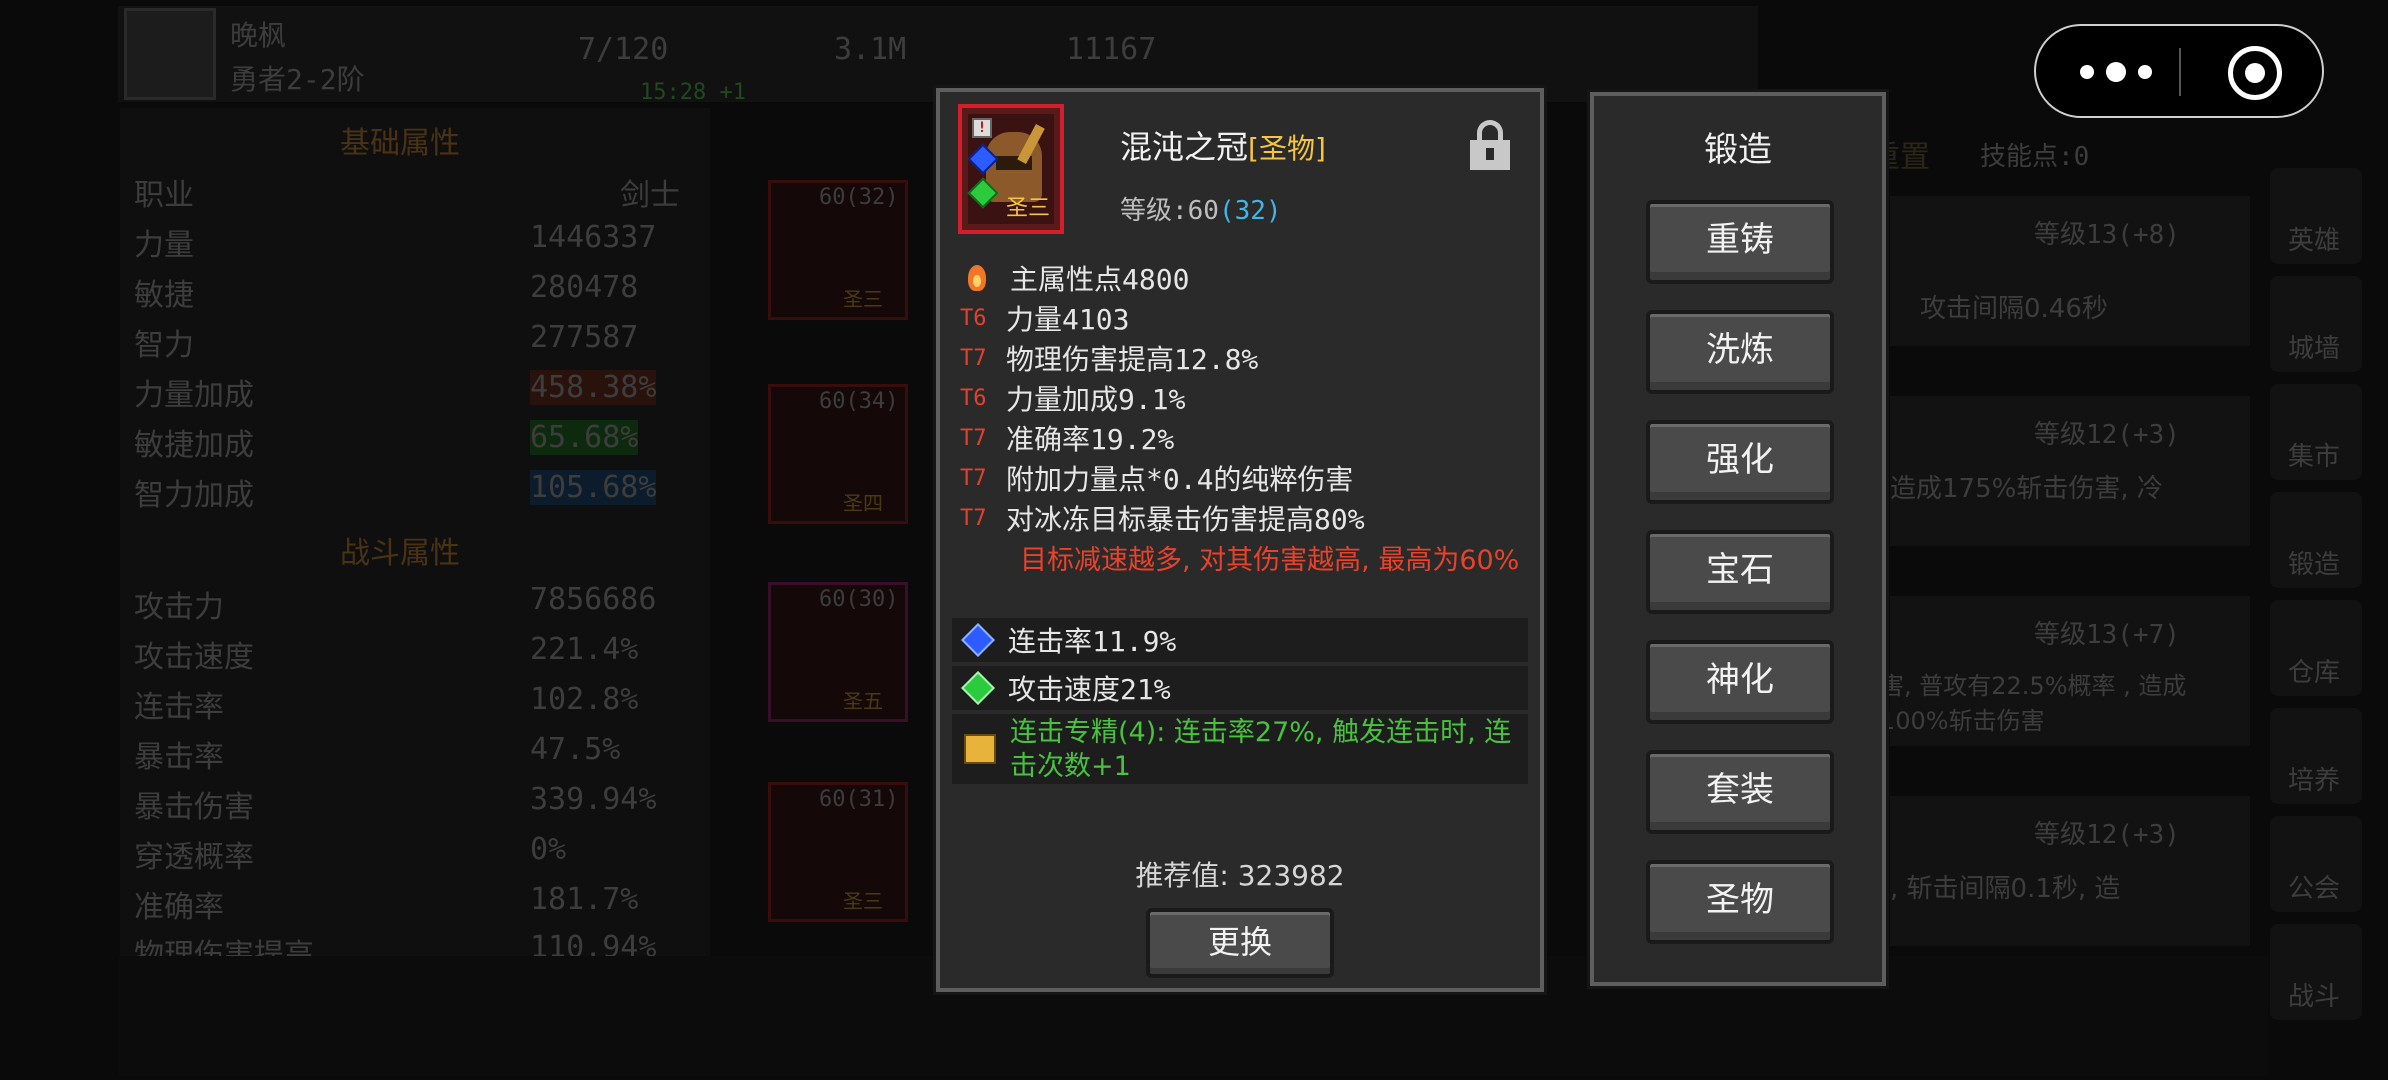 The image size is (2388, 1080). What do you see at coordinates (584, 287) in the screenshot?
I see `stat-value: 280478` at bounding box center [584, 287].